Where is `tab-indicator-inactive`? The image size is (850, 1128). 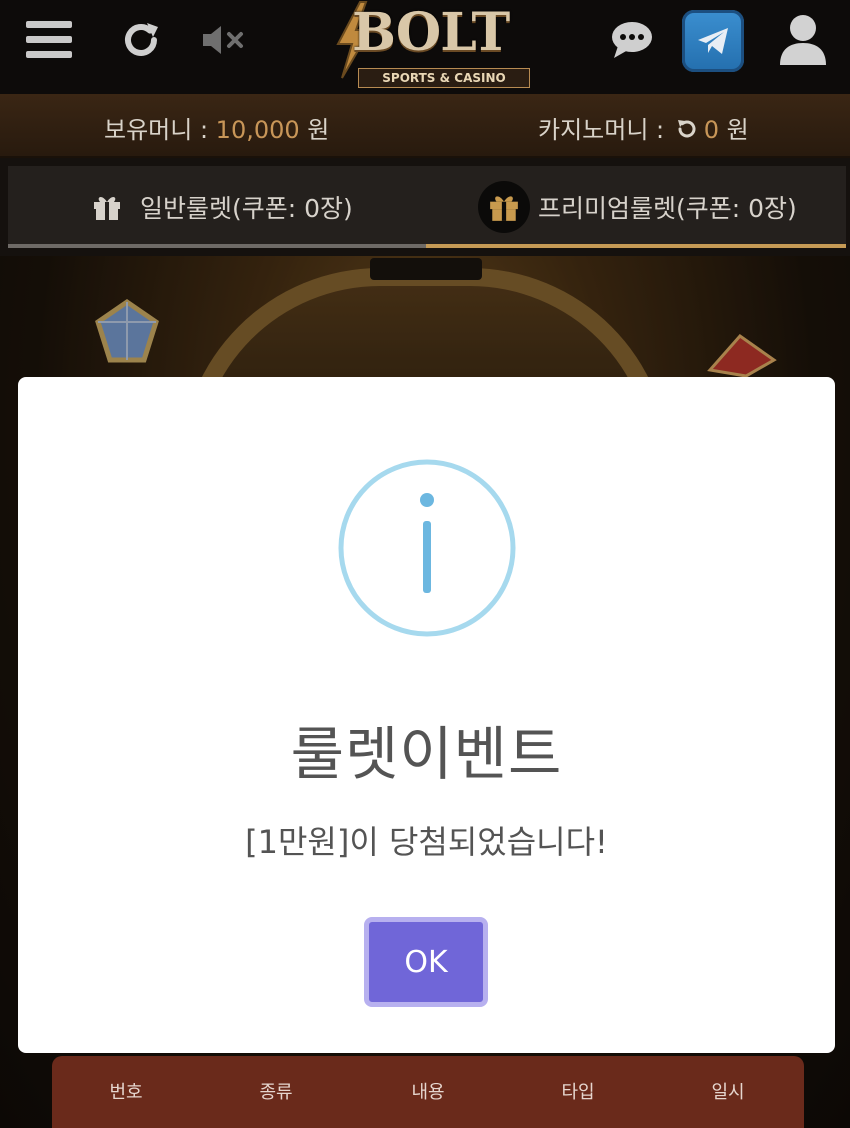
tab-indicator-inactive is located at coordinates (217, 246).